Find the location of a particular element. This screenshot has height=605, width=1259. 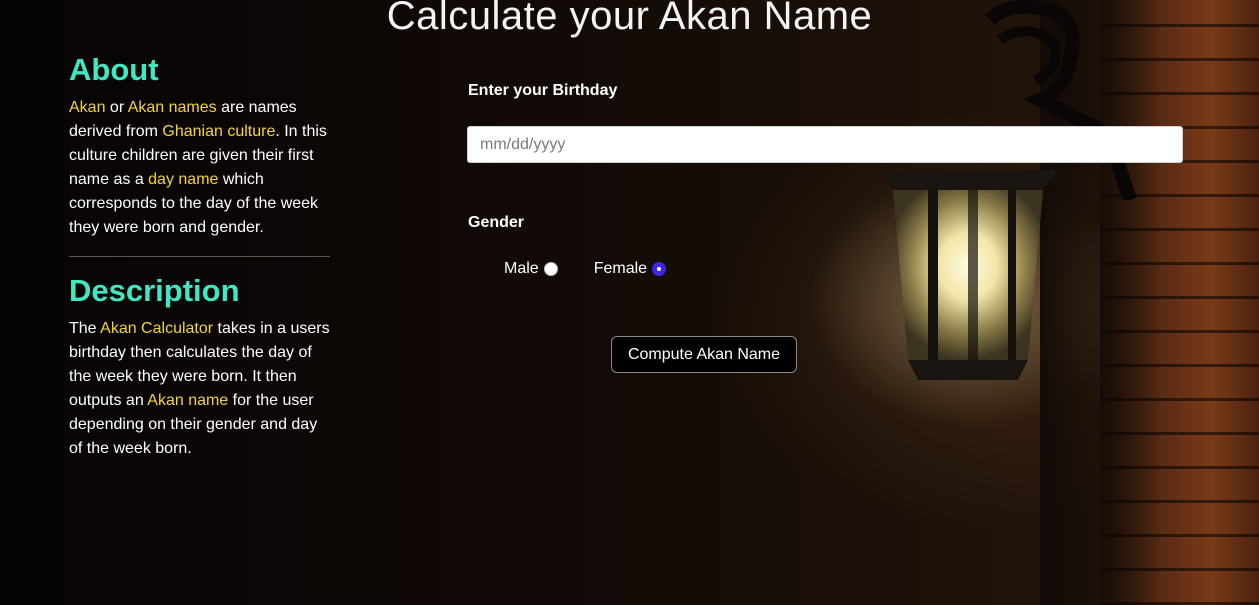

text-segment: The is located at coordinates (85, 328).